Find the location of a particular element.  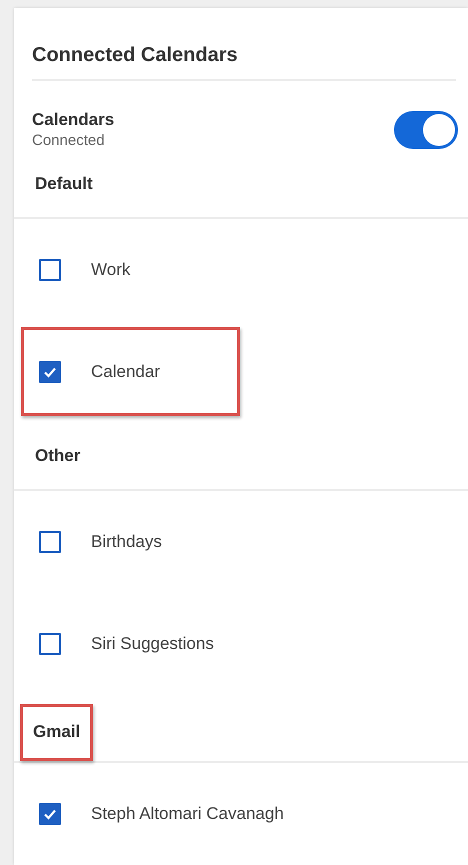

calendar-label: Calendar is located at coordinates (125, 371).